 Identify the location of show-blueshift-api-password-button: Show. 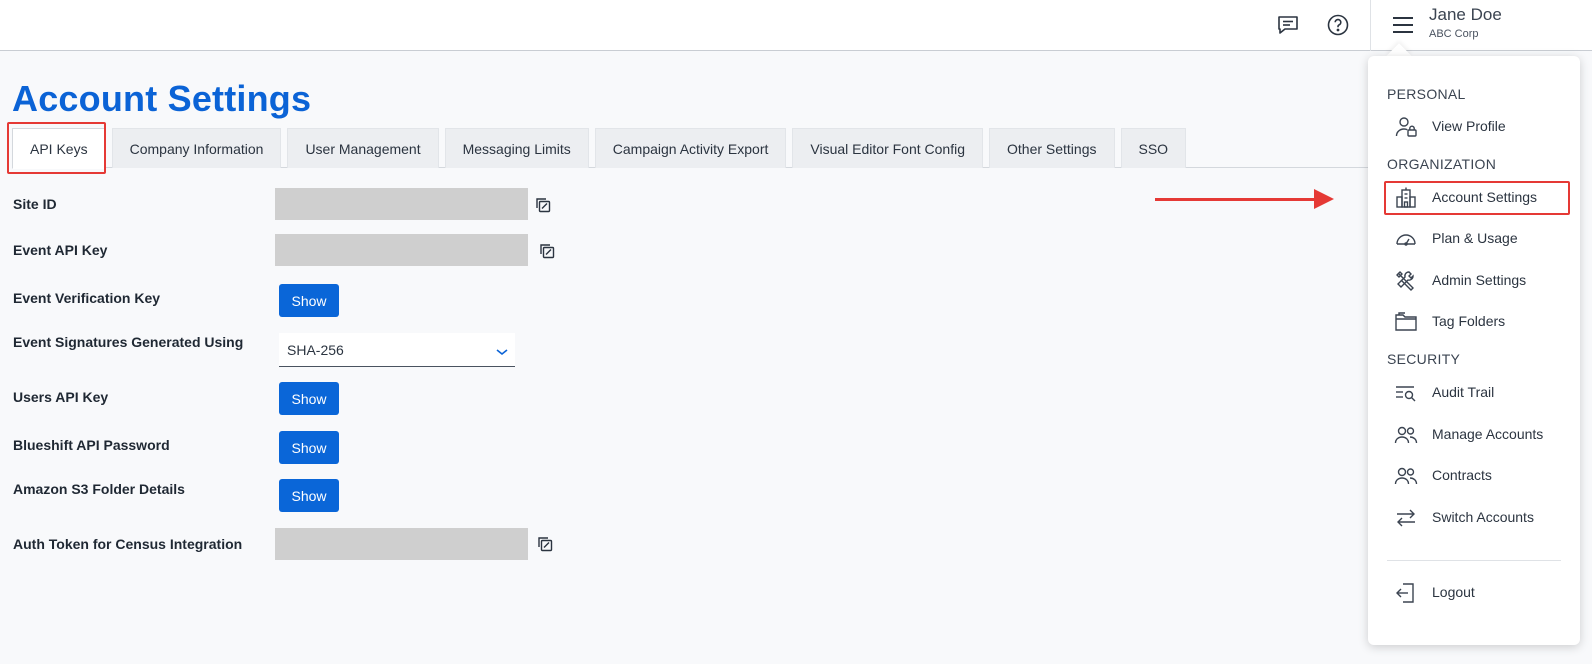
(309, 447).